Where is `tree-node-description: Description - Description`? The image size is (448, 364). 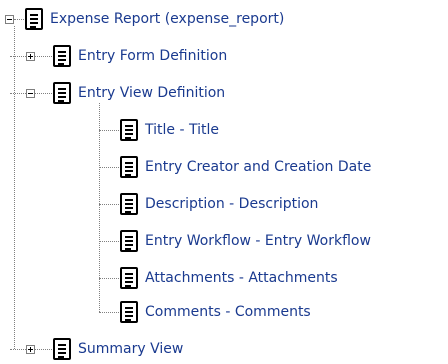
tree-node-description: Description - Description is located at coordinates (208, 204).